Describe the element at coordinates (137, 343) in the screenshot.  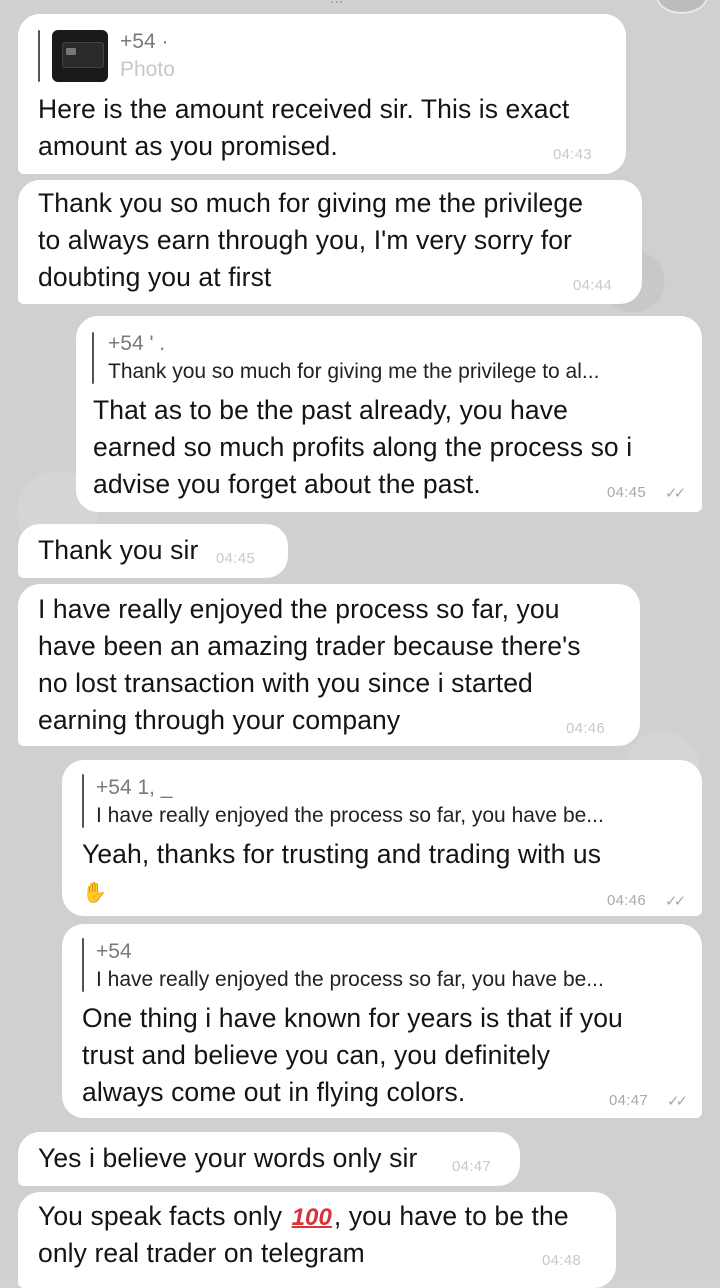
I see `reply-sender: +54 ' .` at that location.